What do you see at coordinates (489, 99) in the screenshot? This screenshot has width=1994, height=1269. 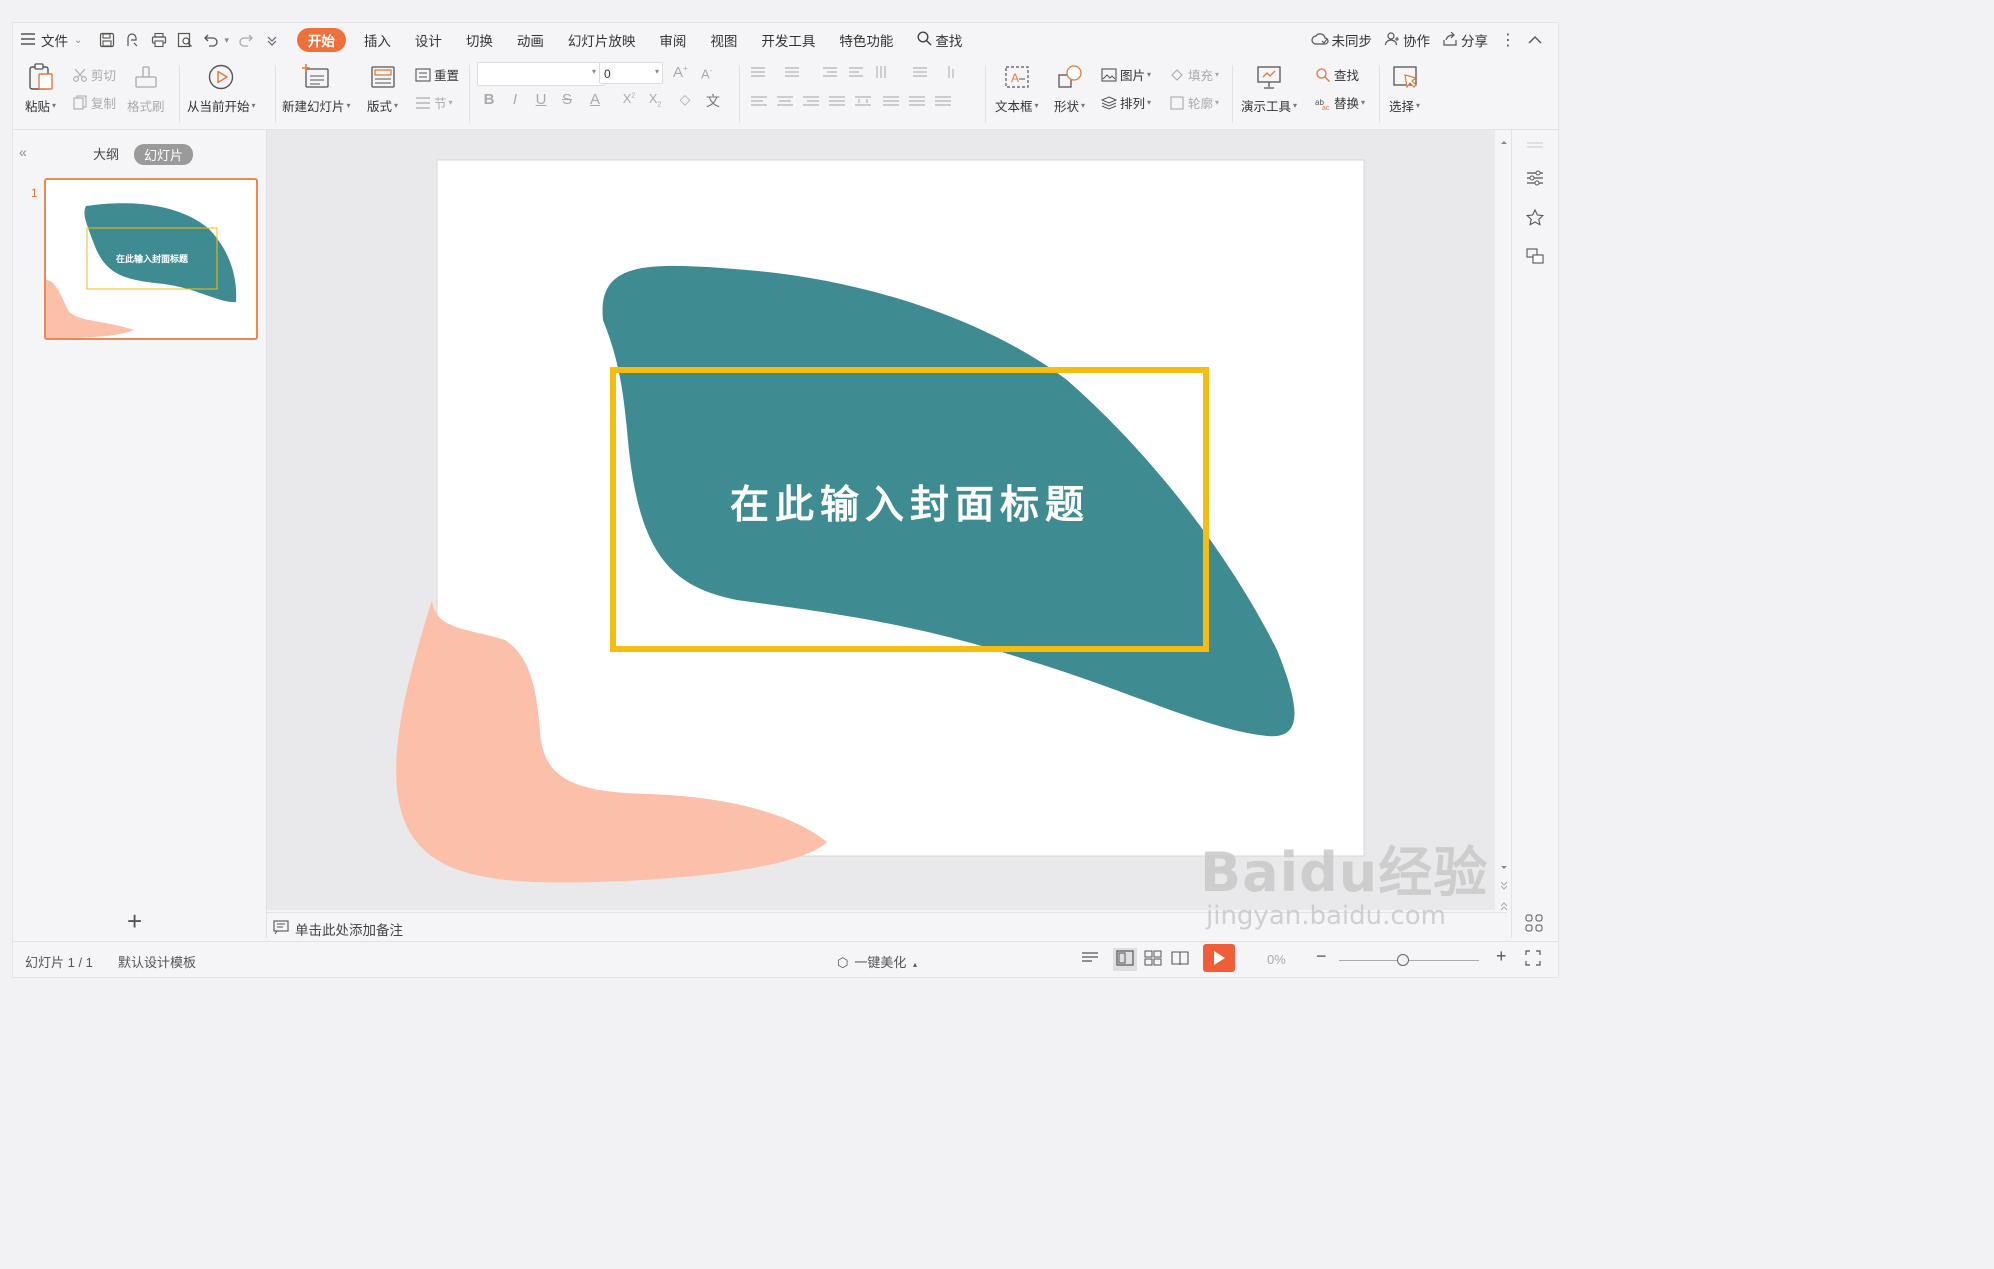 I see `bold-button: B` at bounding box center [489, 99].